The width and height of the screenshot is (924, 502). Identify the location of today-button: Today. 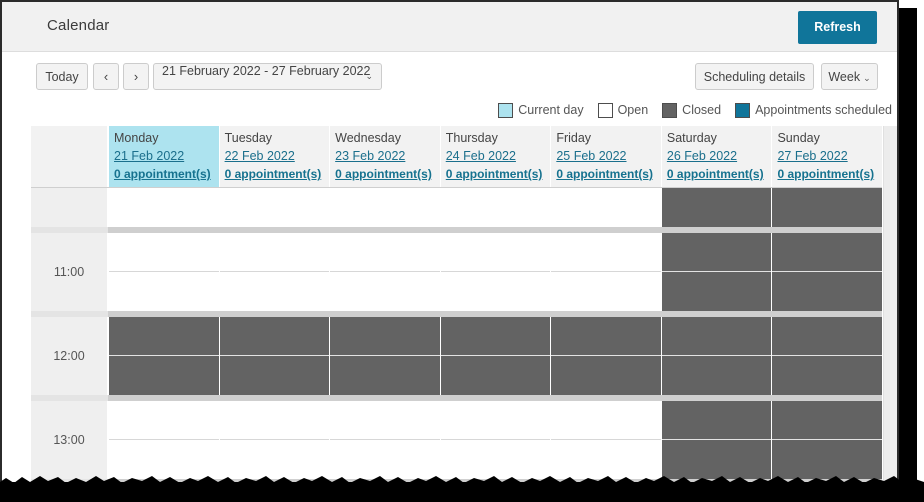
(62, 76).